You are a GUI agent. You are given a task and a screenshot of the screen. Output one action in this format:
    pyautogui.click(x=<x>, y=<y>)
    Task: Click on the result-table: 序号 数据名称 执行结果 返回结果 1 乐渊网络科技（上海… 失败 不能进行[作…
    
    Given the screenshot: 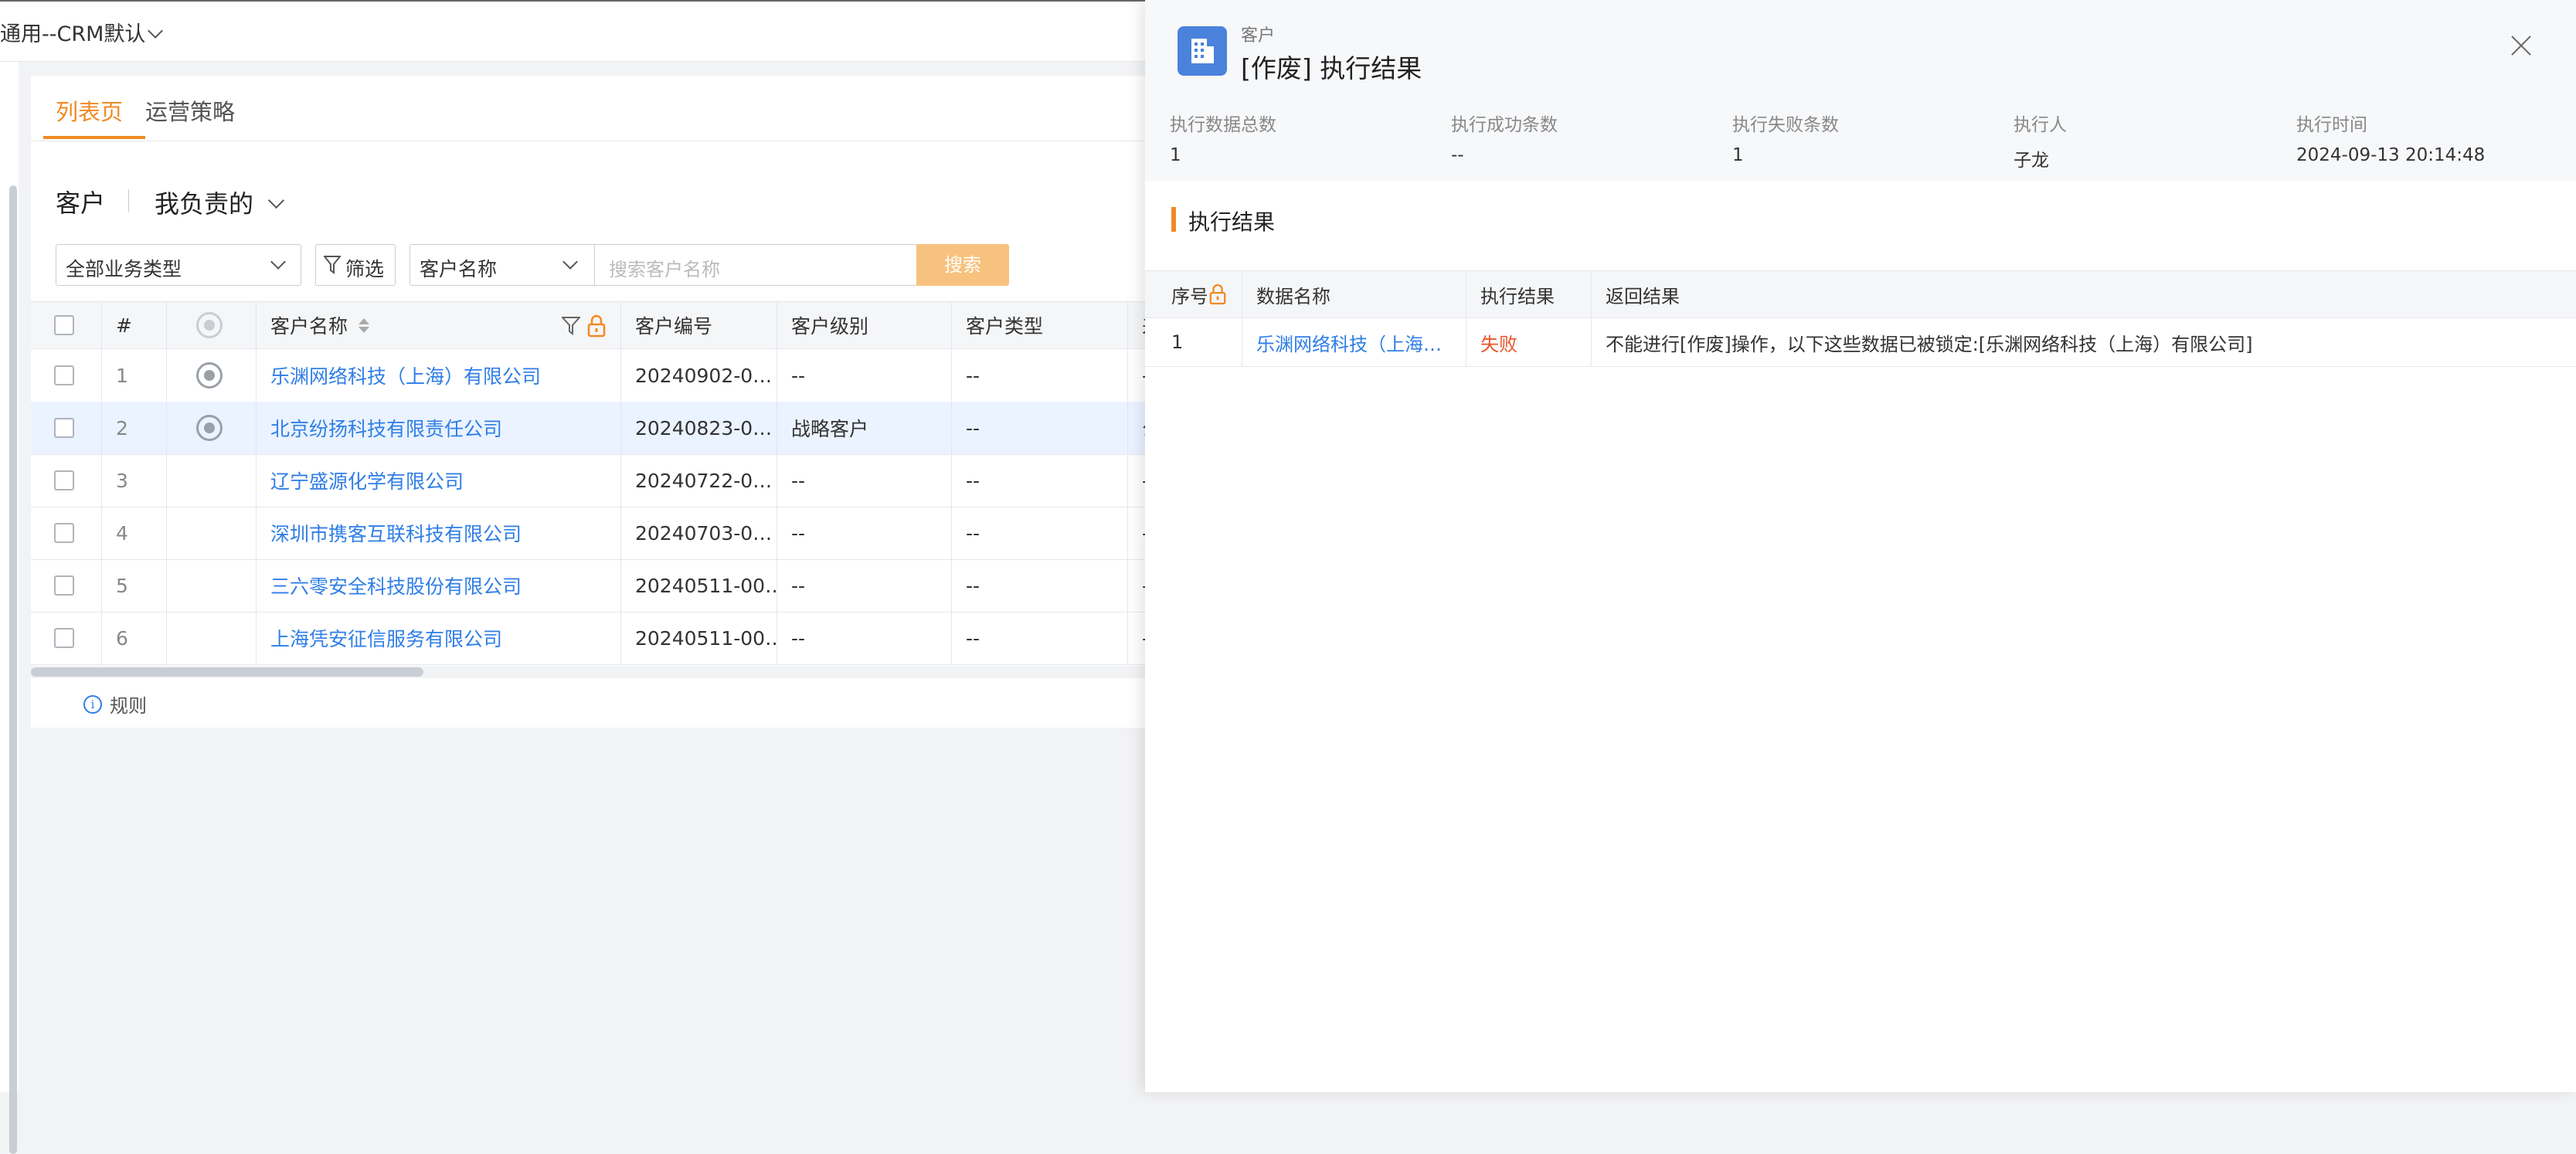 What is the action you would take?
    pyautogui.click(x=1860, y=318)
    